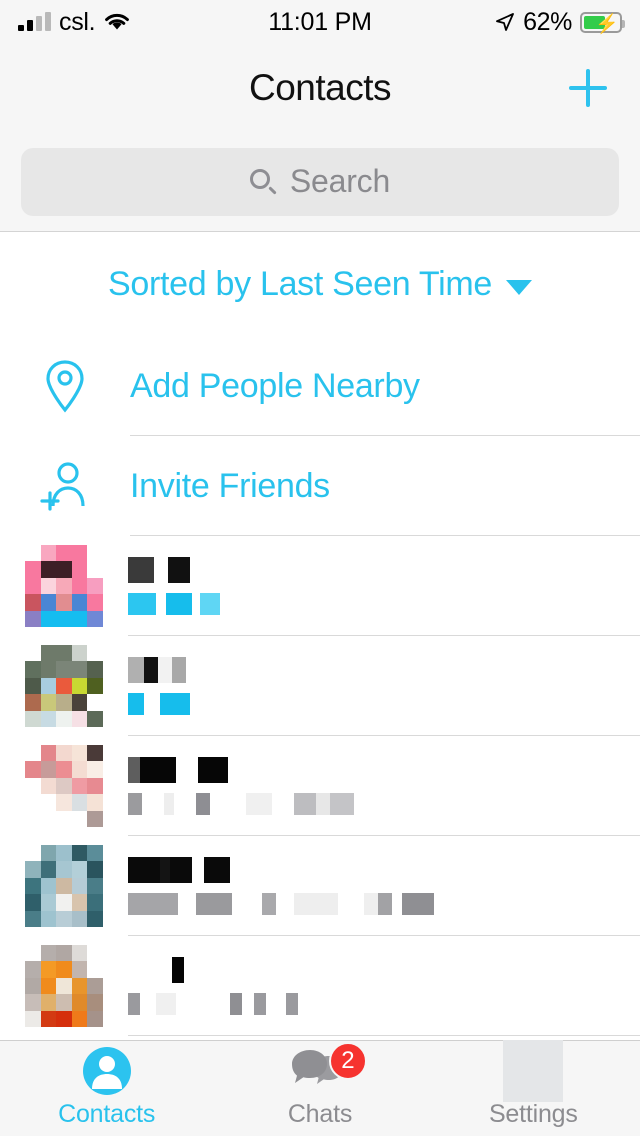  What do you see at coordinates (65, 386) in the screenshot?
I see `map-pin-icon` at bounding box center [65, 386].